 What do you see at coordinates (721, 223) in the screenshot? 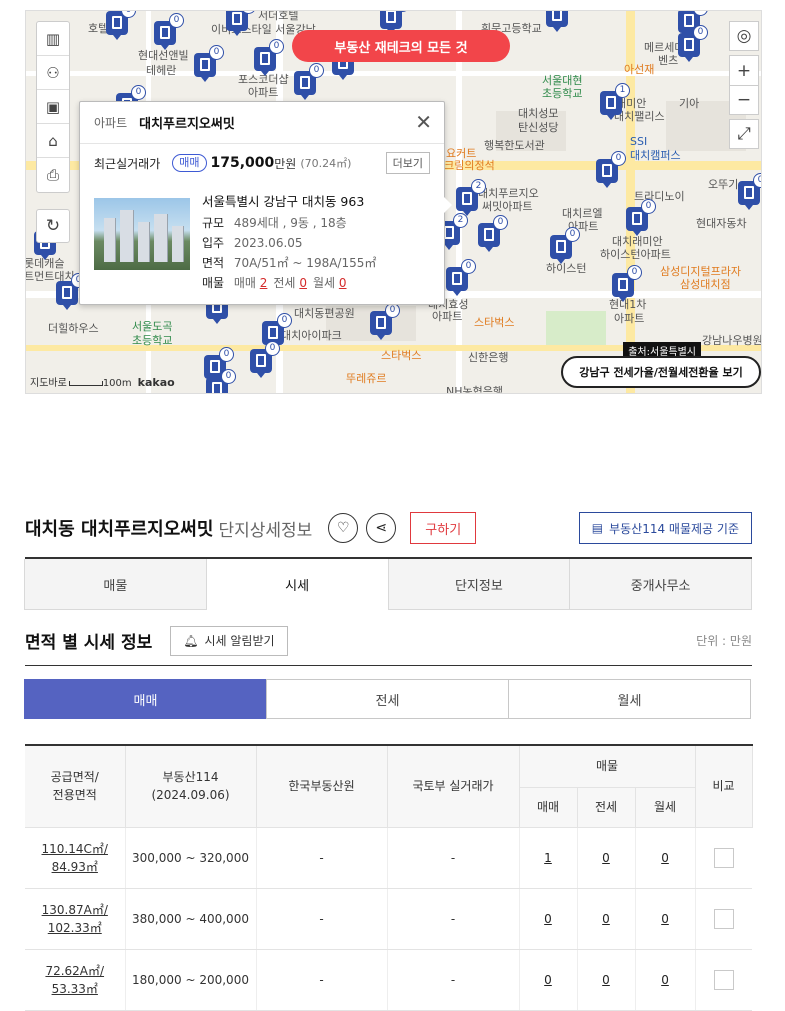
I see `map-label: 현대자동차` at bounding box center [721, 223].